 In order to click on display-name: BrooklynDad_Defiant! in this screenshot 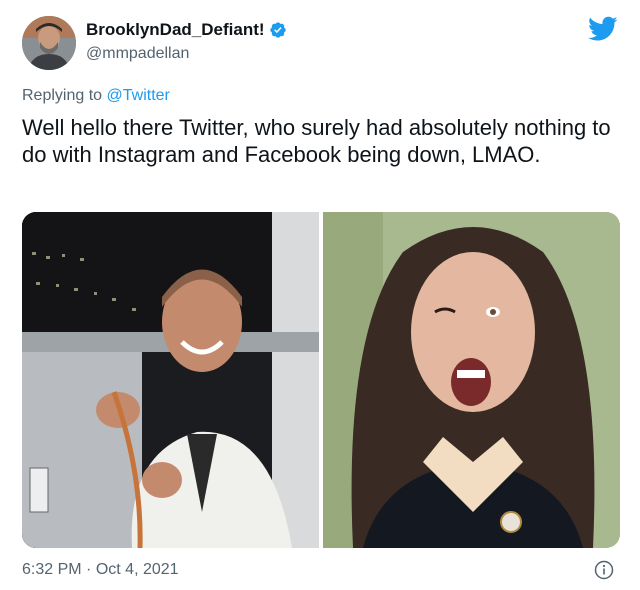, I will do `click(186, 30)`.